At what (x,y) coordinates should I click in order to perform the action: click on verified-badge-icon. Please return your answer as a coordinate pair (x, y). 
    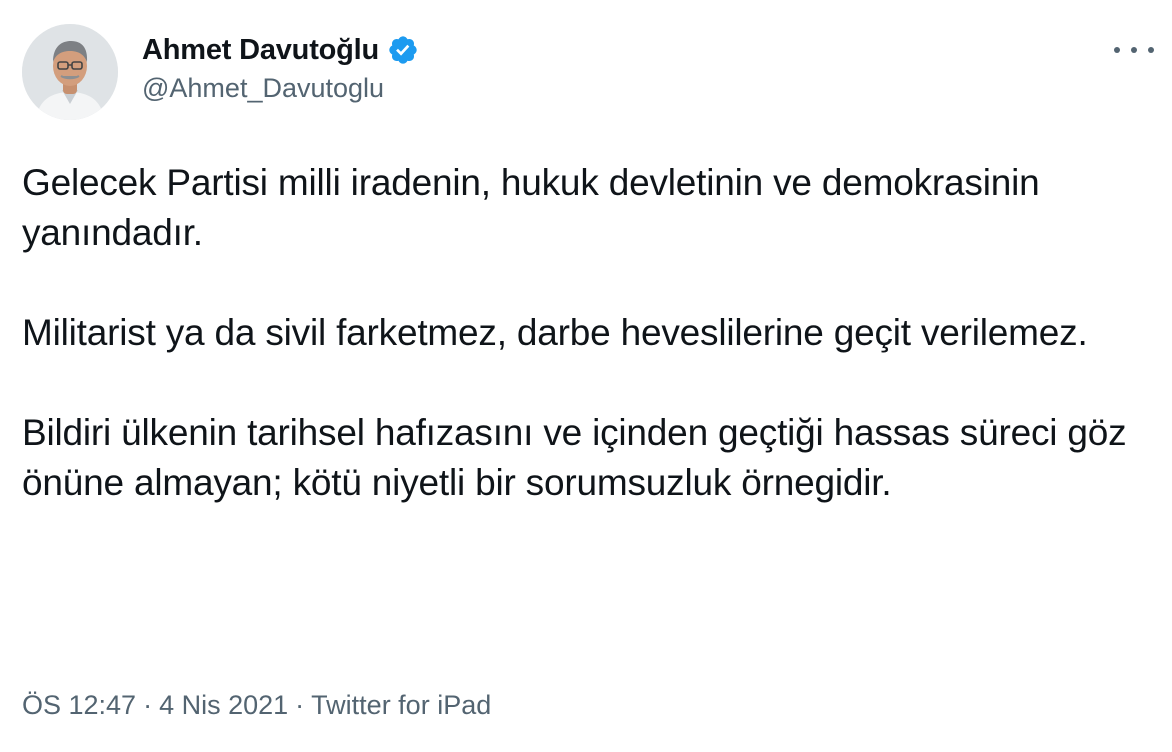
    Looking at the image, I should click on (403, 50).